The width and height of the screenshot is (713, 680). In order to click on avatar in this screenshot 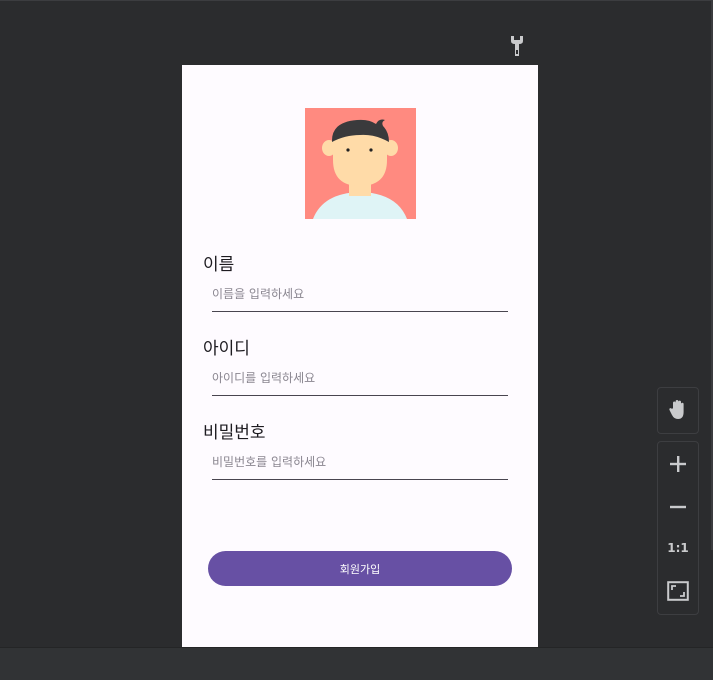, I will do `click(360, 163)`.